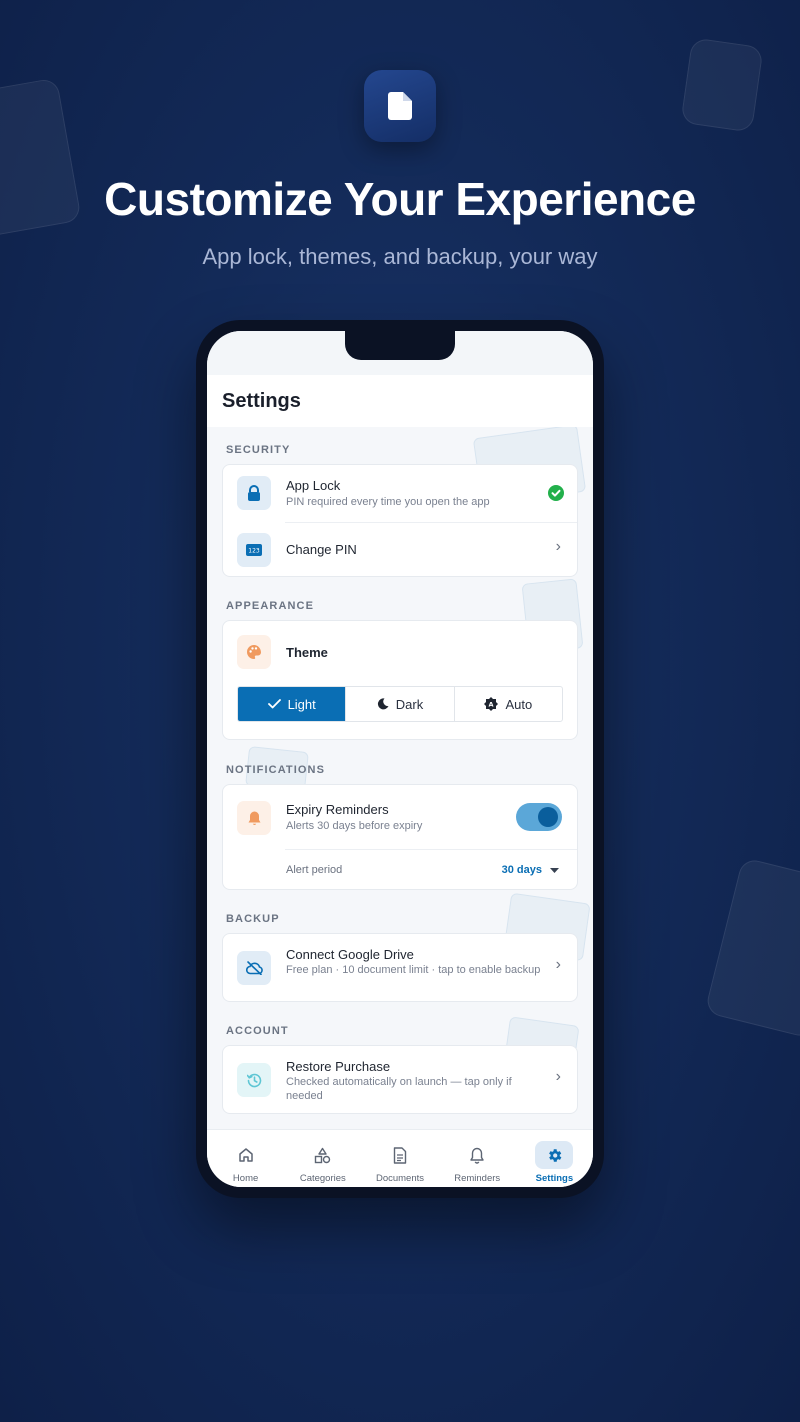  What do you see at coordinates (350, 954) in the screenshot?
I see `google-drive-title: Connect Google Drive` at bounding box center [350, 954].